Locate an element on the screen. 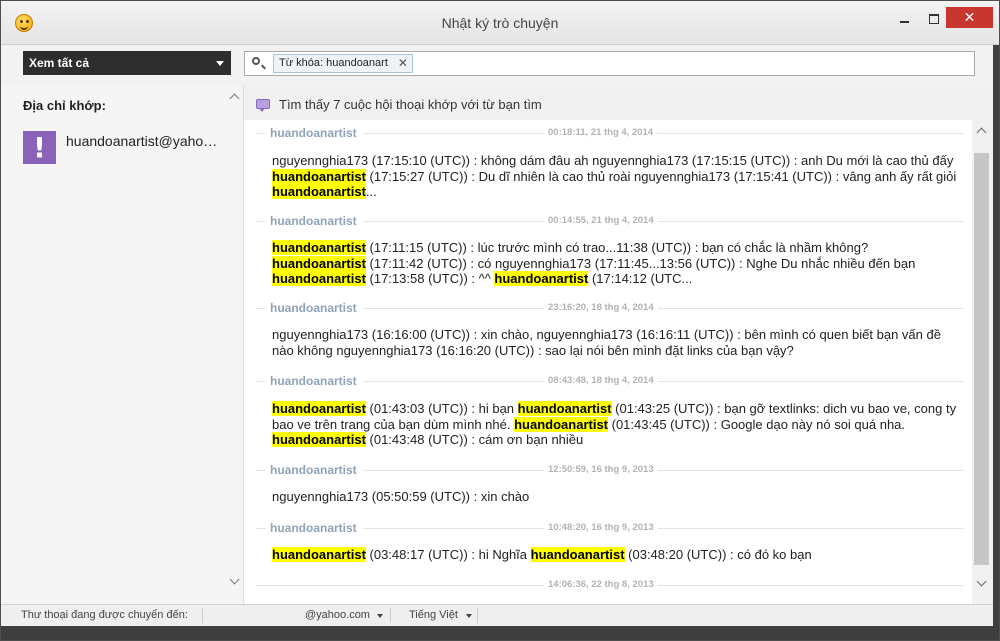 This screenshot has height=641, width=1000. conversation-header: huandoanartist 08:43:48, 18 thg 4, 2014 is located at coordinates (608, 381).